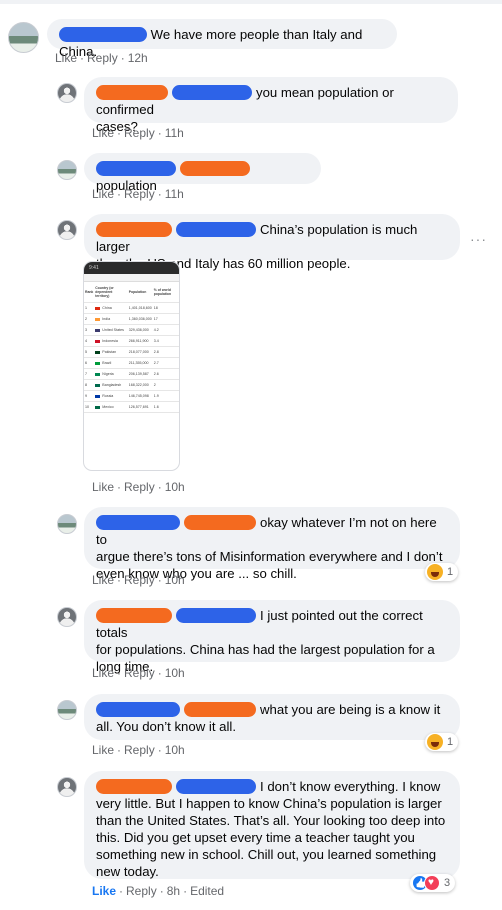 The height and width of the screenshot is (910, 502). What do you see at coordinates (478, 239) in the screenshot?
I see `more-horizontal-icon: ···` at bounding box center [478, 239].